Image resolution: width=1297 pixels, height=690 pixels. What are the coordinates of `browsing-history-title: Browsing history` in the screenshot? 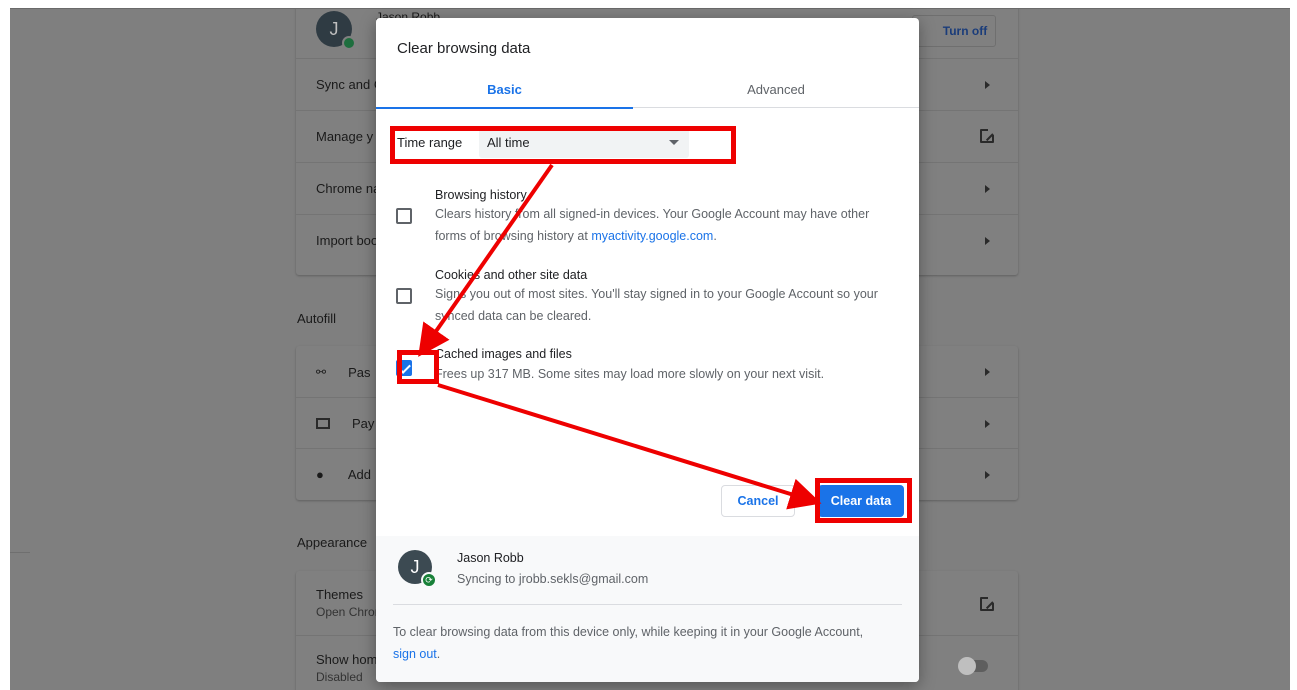 It's located at (481, 195).